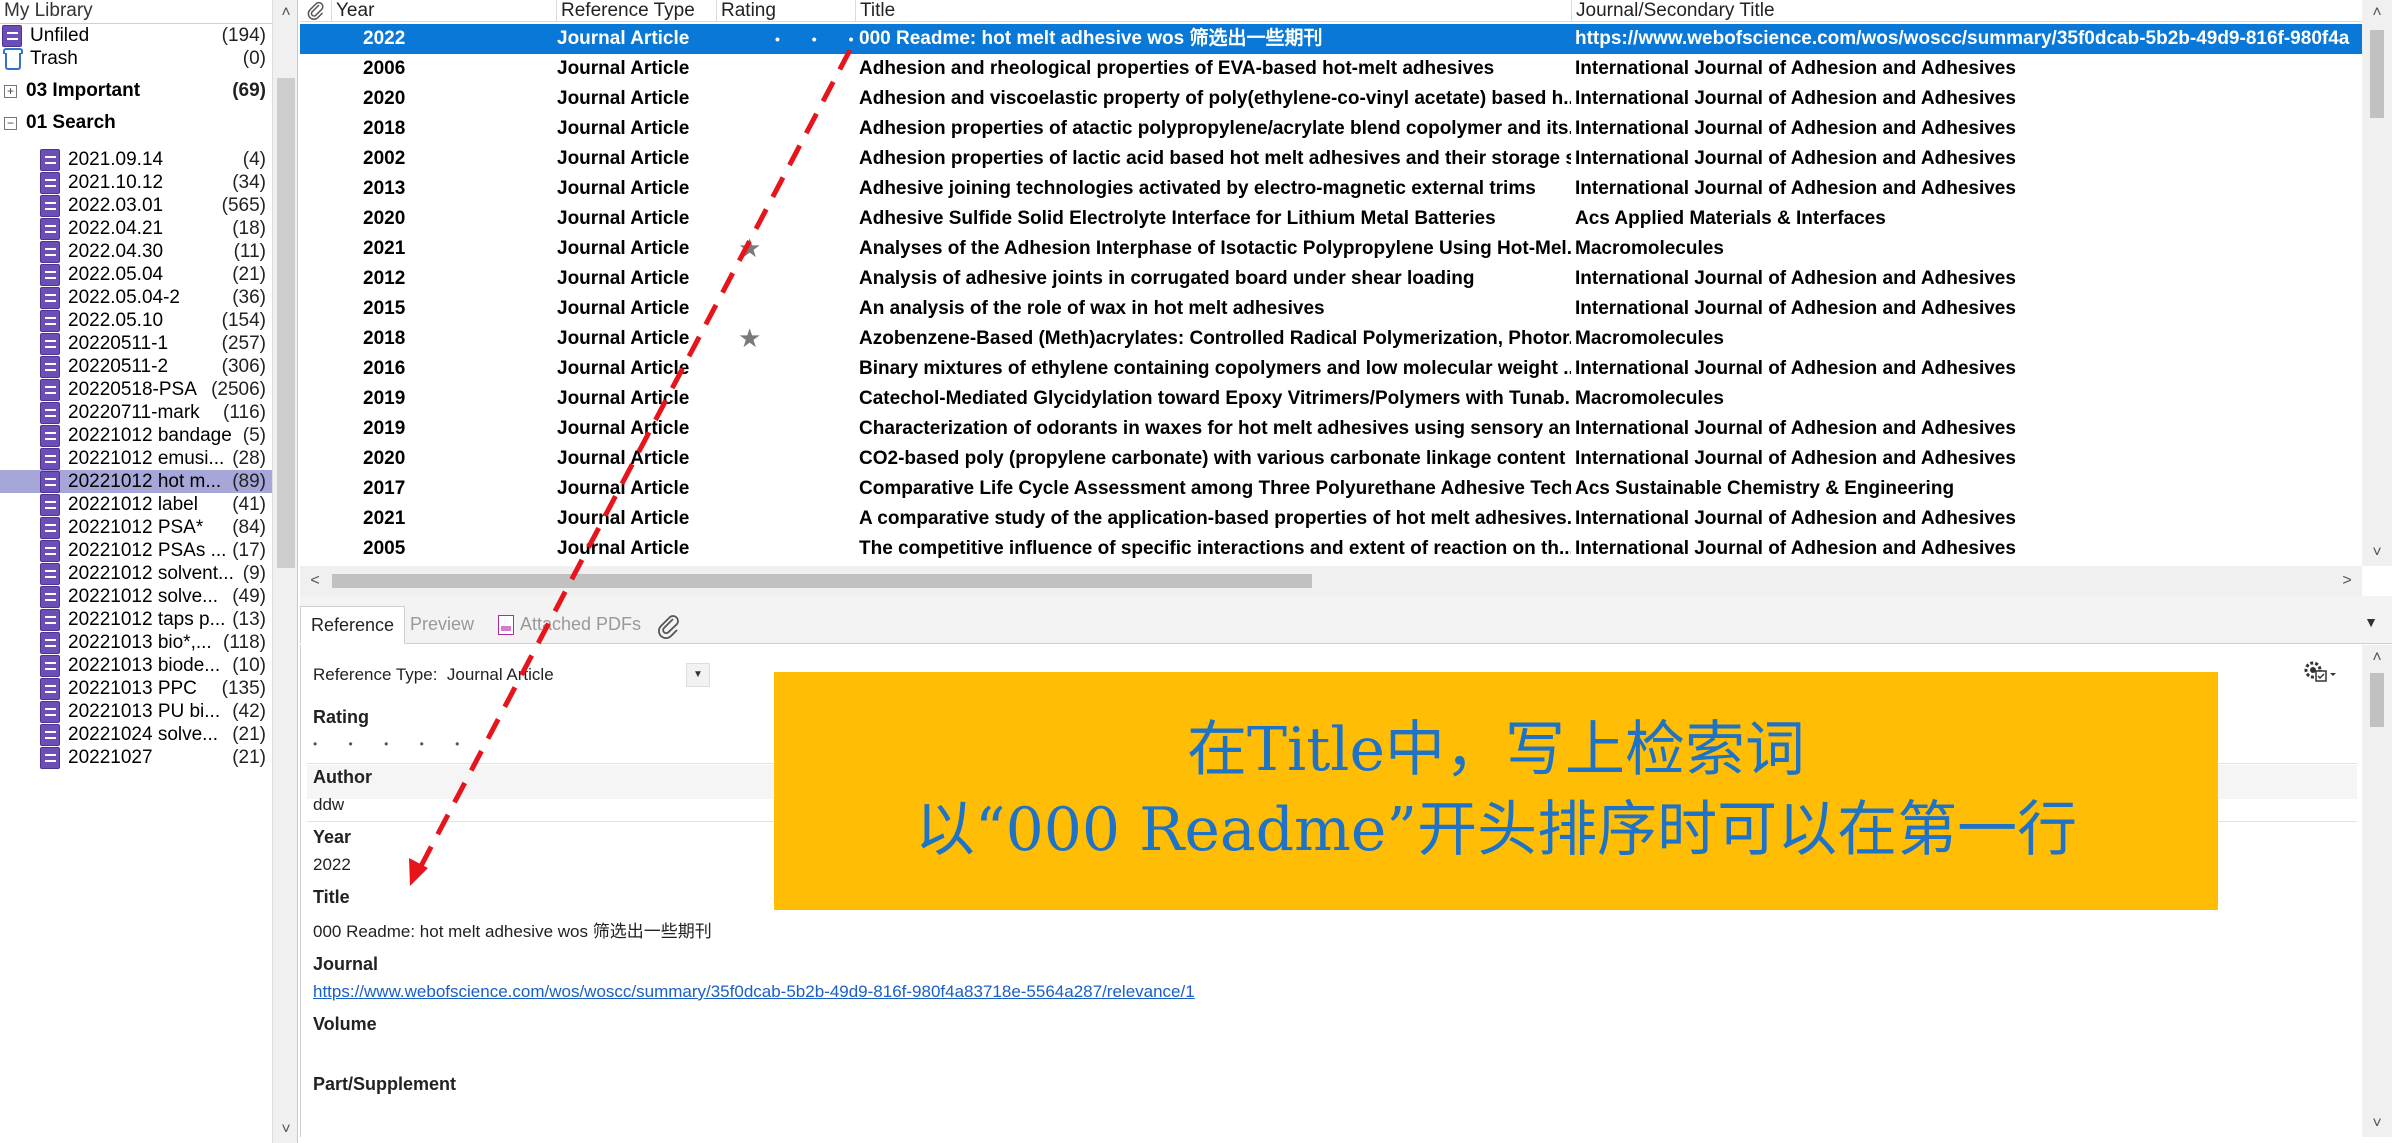 Image resolution: width=2392 pixels, height=1143 pixels. Describe the element at coordinates (2377, 283) in the screenshot. I see `list-vertical-scrollbar: ˄ ˅` at that location.